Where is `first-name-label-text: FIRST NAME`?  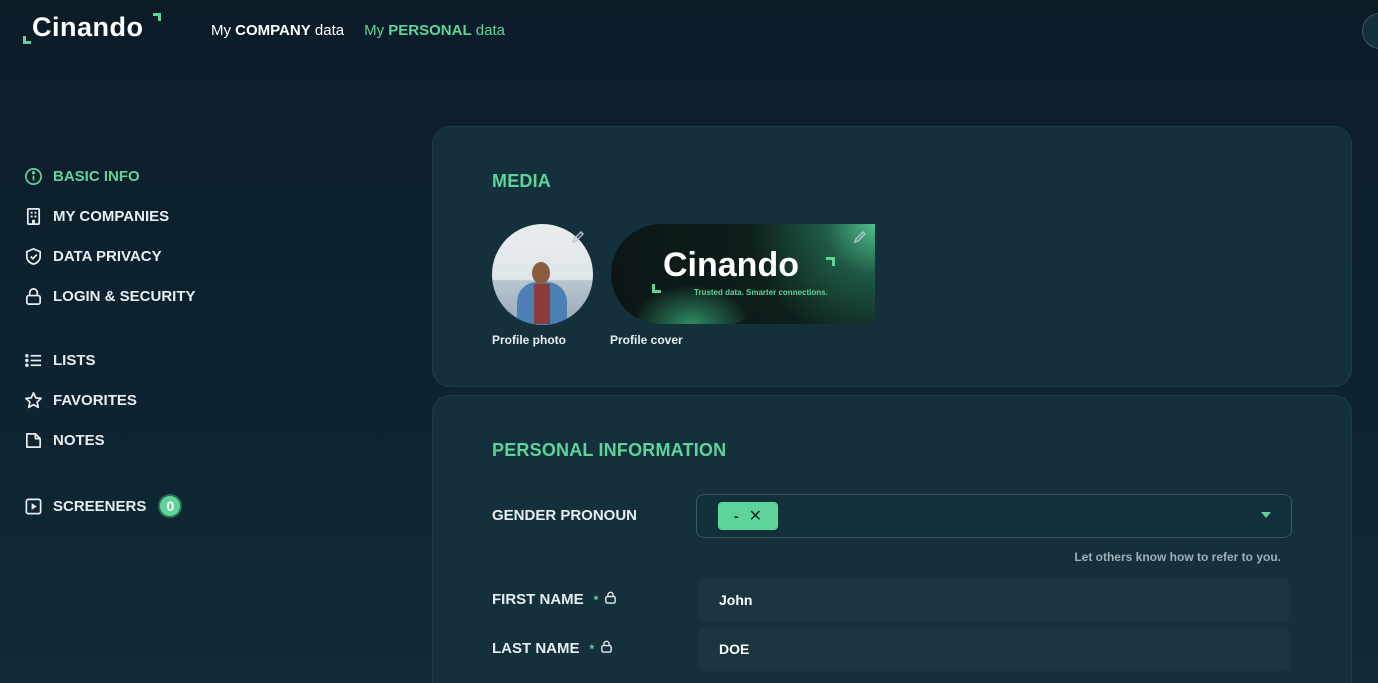
first-name-label-text: FIRST NAME is located at coordinates (538, 599).